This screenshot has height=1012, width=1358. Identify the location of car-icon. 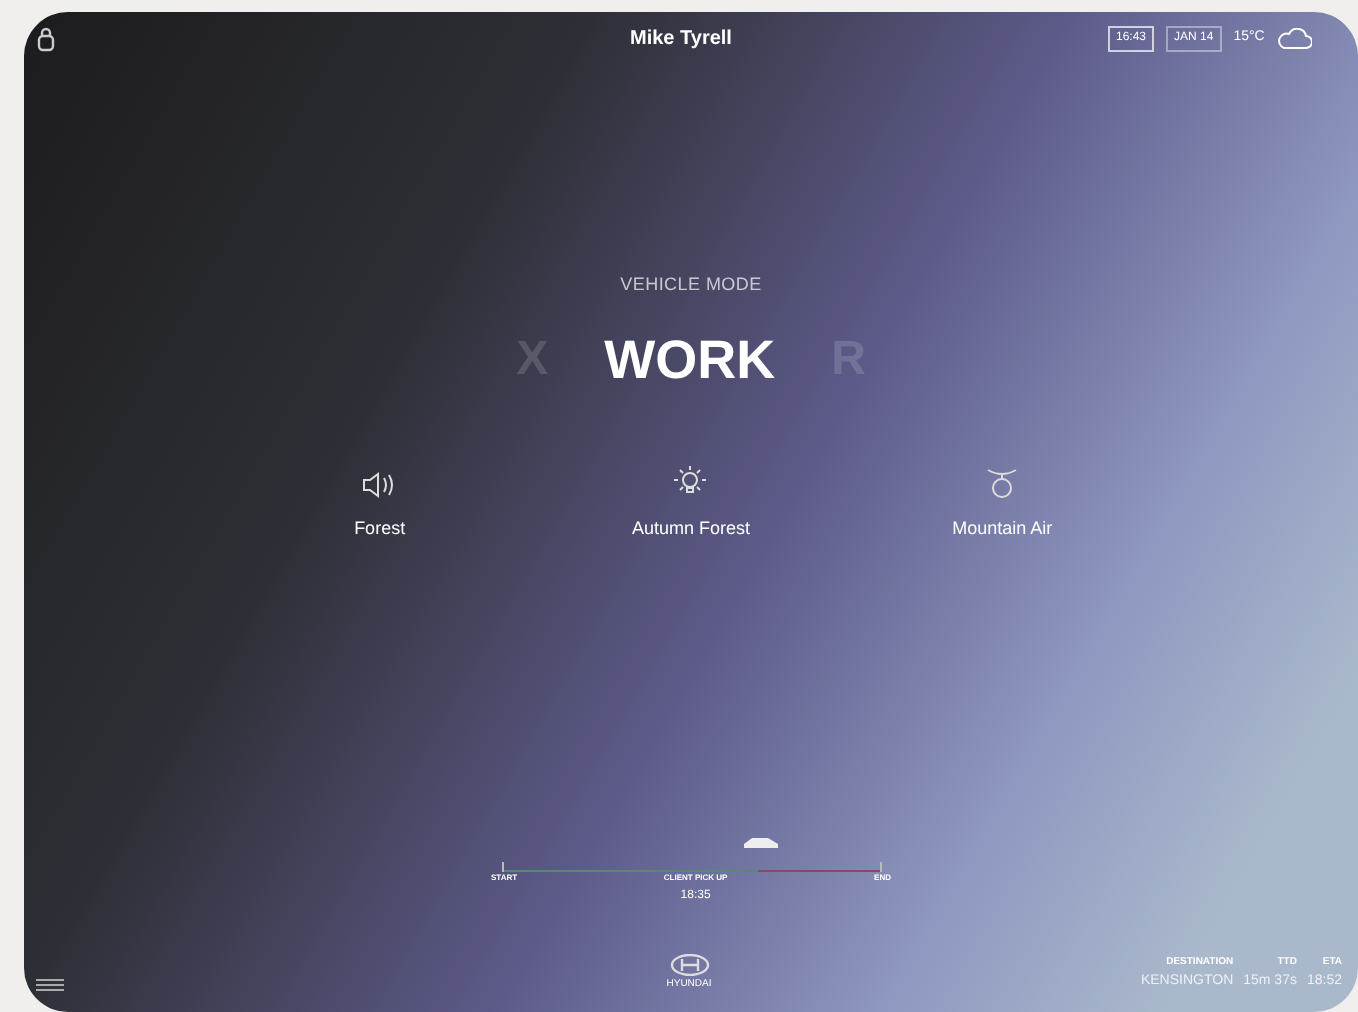
(762, 842).